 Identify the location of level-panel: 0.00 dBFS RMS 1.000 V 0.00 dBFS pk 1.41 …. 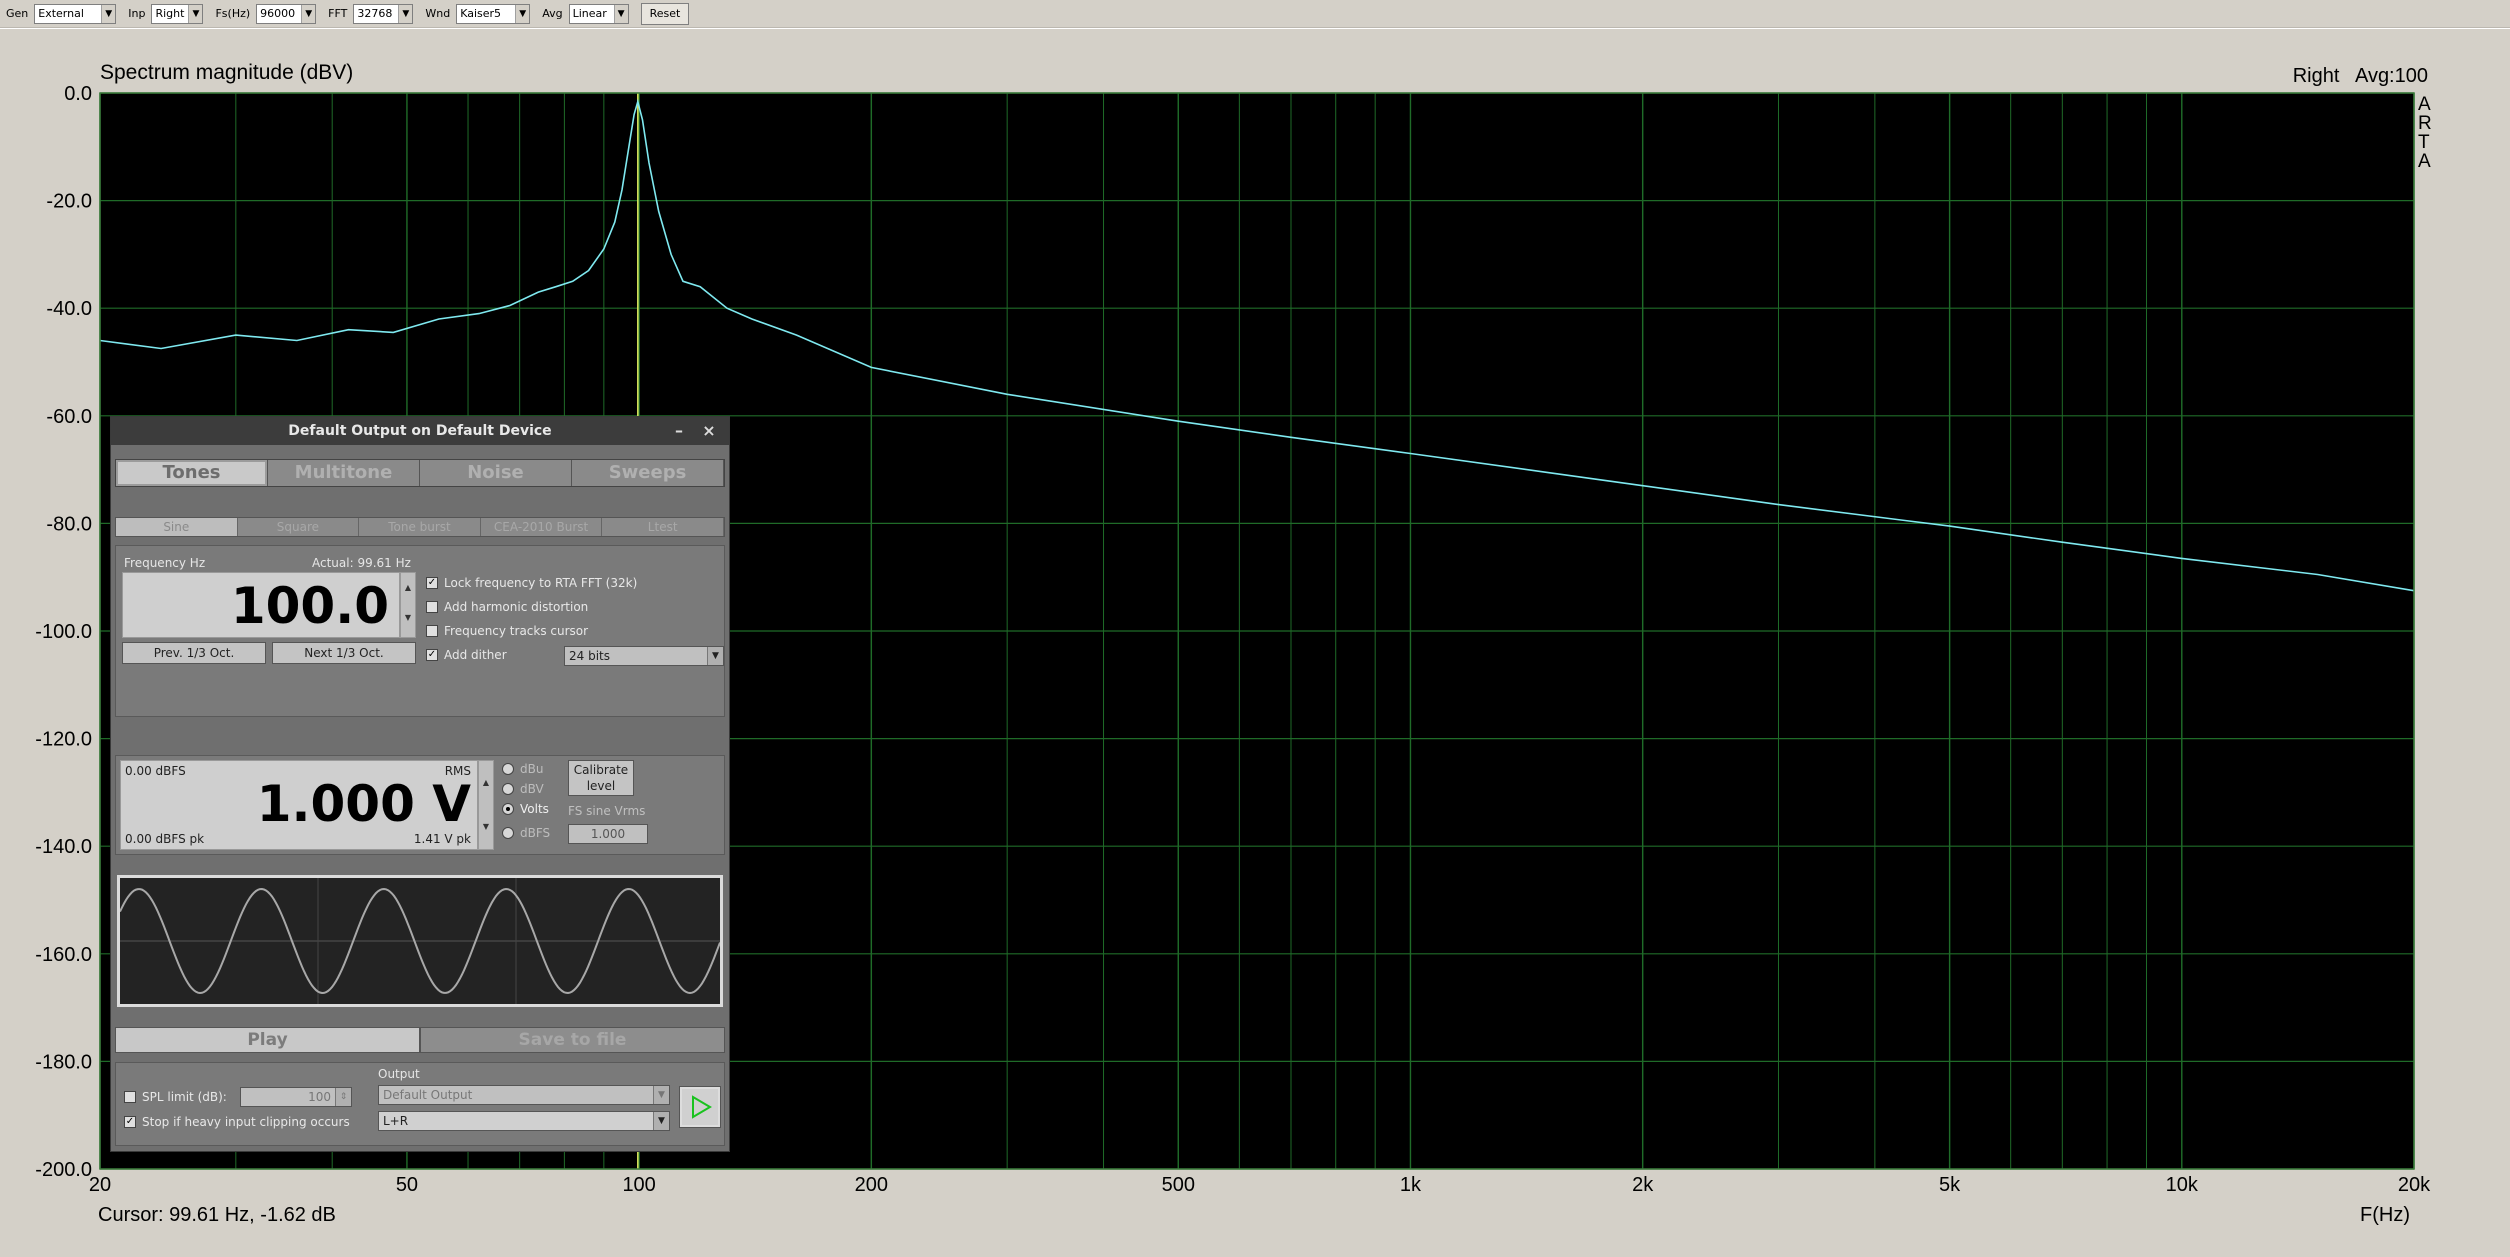
(420, 805).